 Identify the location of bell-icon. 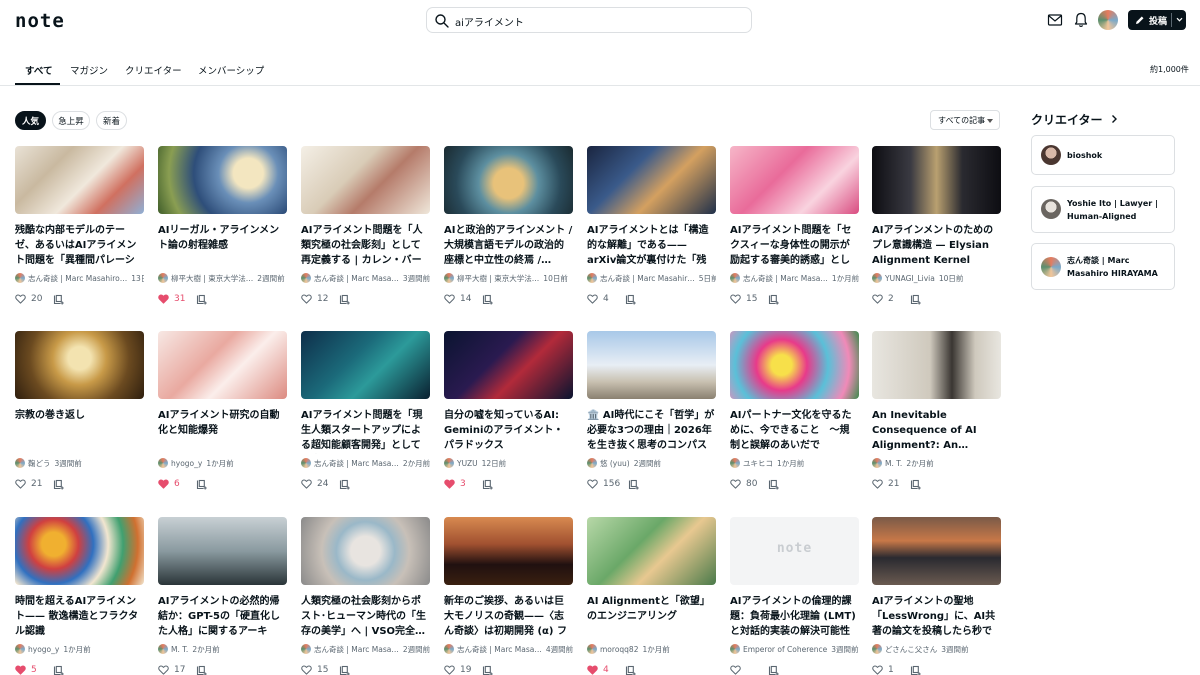
(1081, 20).